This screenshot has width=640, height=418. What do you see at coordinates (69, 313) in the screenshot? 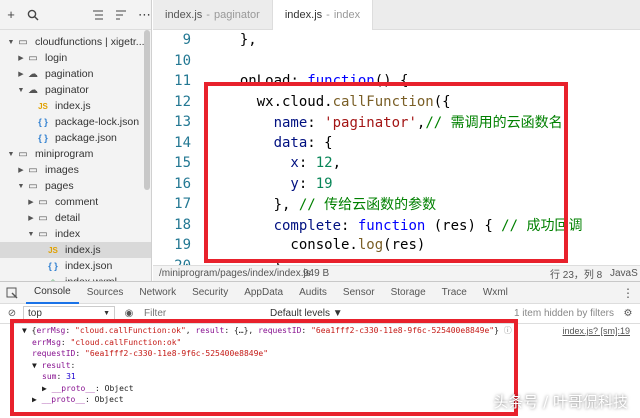
I see `context-select: top ▼` at bounding box center [69, 313].